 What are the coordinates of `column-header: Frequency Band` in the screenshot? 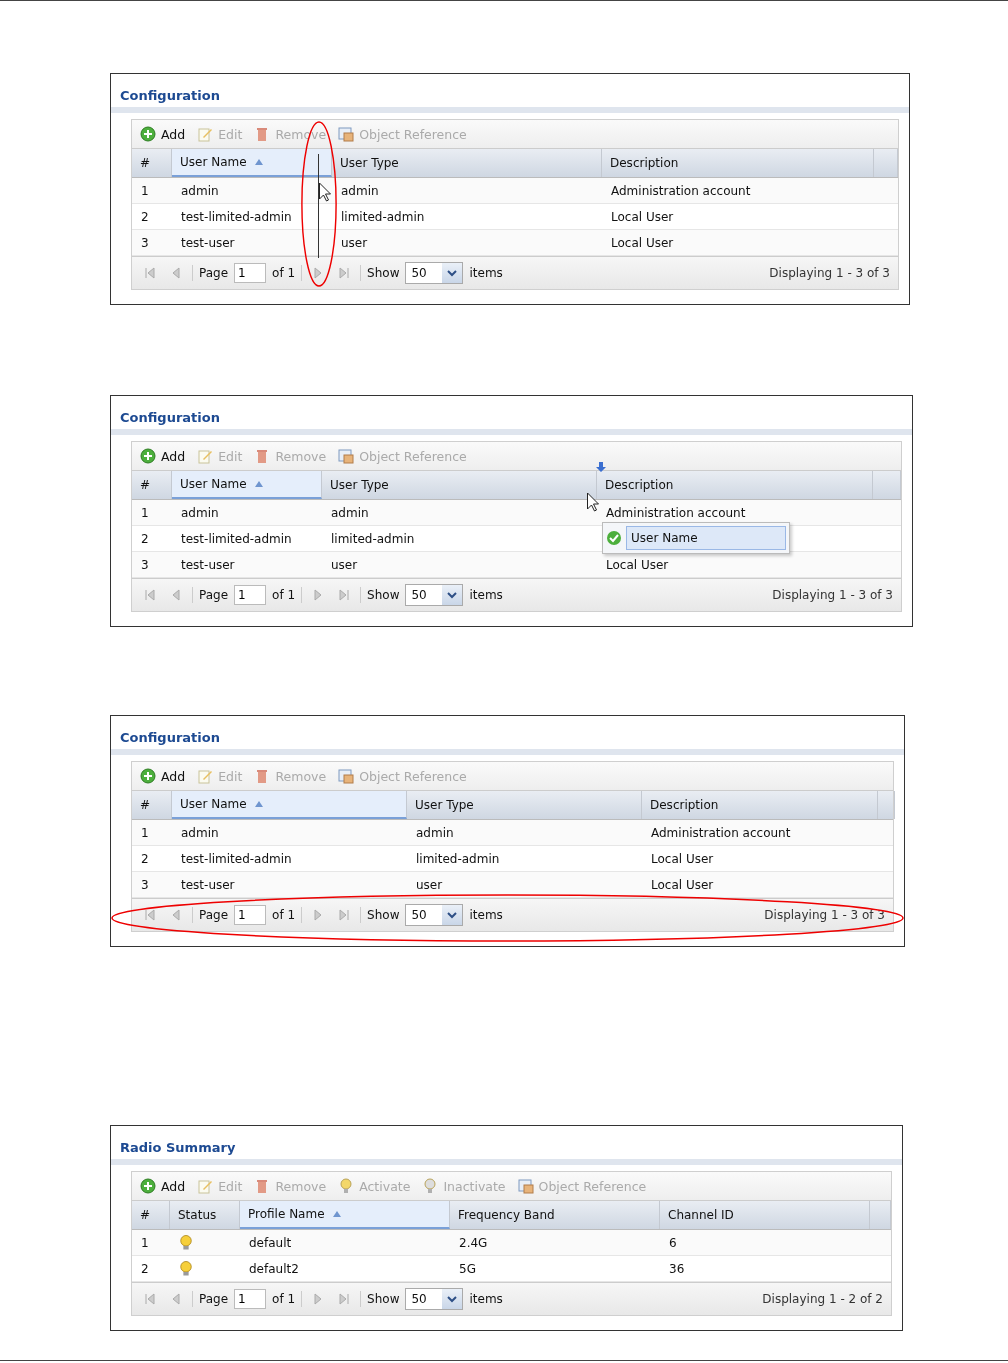 It's located at (555, 1215).